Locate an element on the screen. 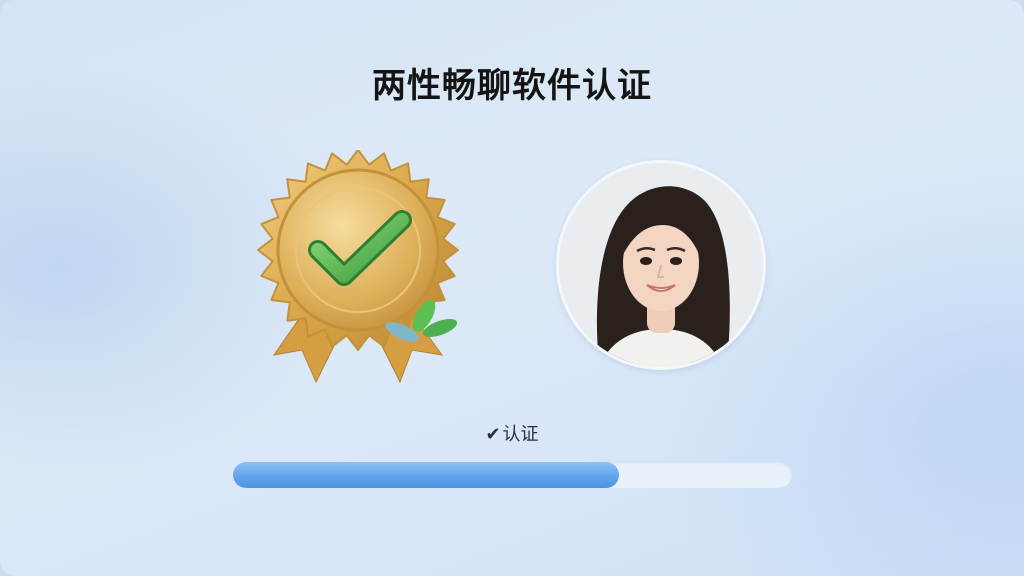  avatar is located at coordinates (661, 265).